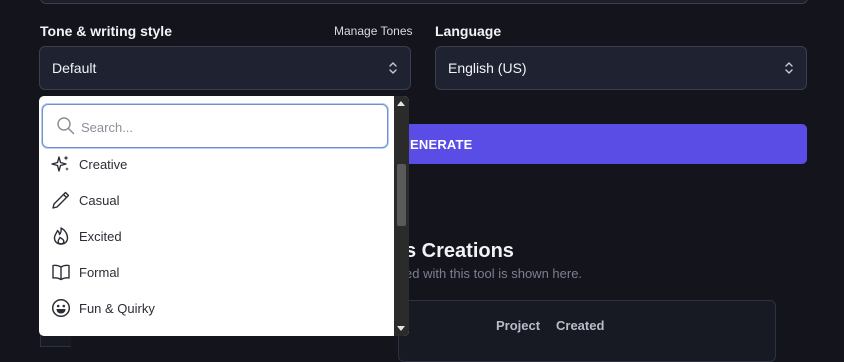 This screenshot has width=844, height=362. I want to click on tone-select: Default, so click(225, 68).